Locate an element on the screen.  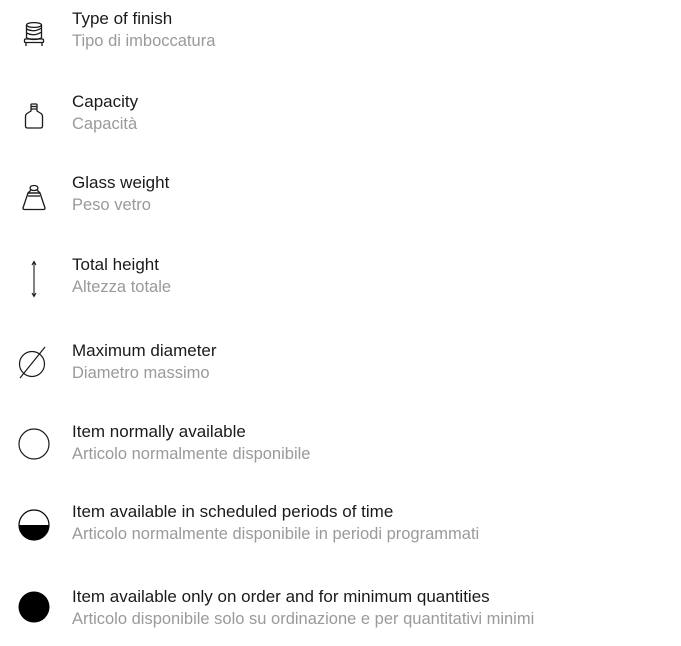
half-filled-circle-icon is located at coordinates (34, 525).